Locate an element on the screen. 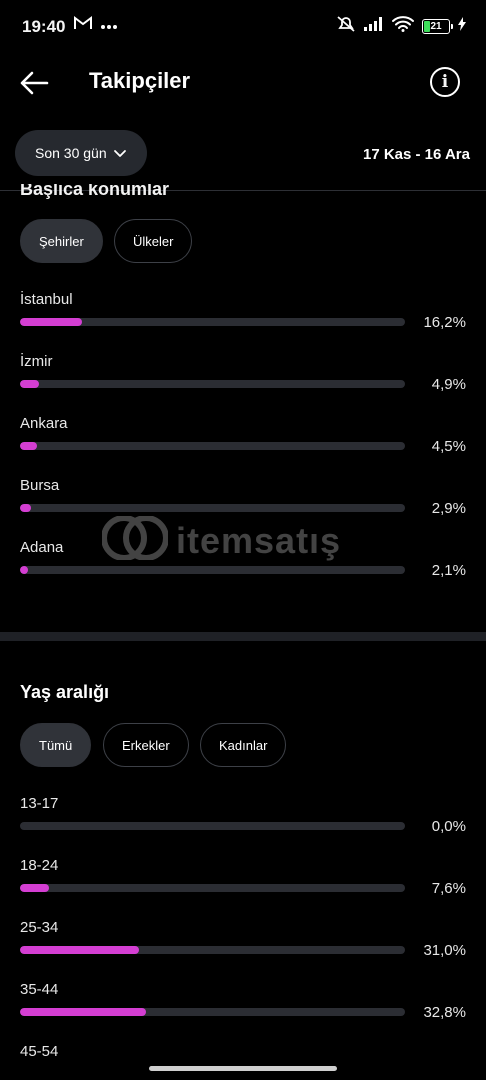 This screenshot has height=1080, width=486. row-percent: 4,9% is located at coordinates (448, 384).